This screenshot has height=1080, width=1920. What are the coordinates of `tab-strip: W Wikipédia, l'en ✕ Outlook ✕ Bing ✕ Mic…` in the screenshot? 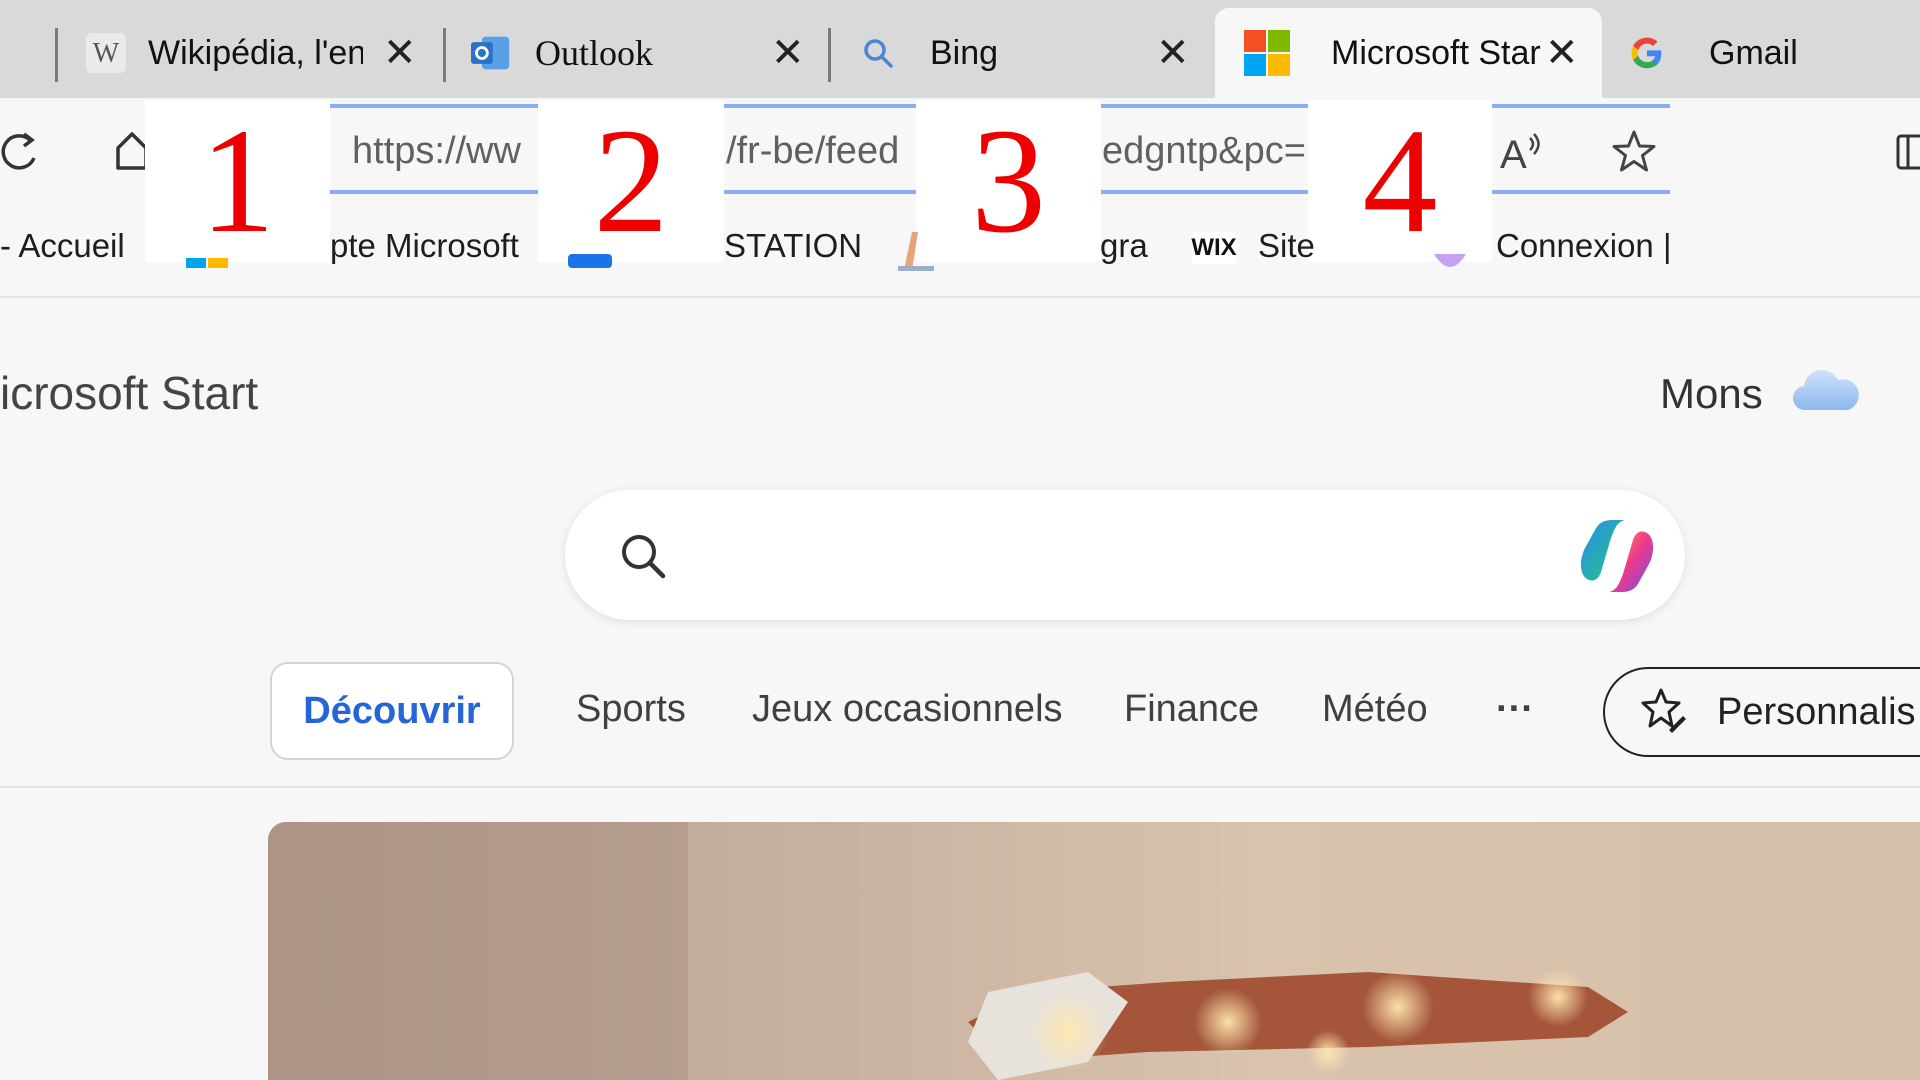 It's located at (960, 49).